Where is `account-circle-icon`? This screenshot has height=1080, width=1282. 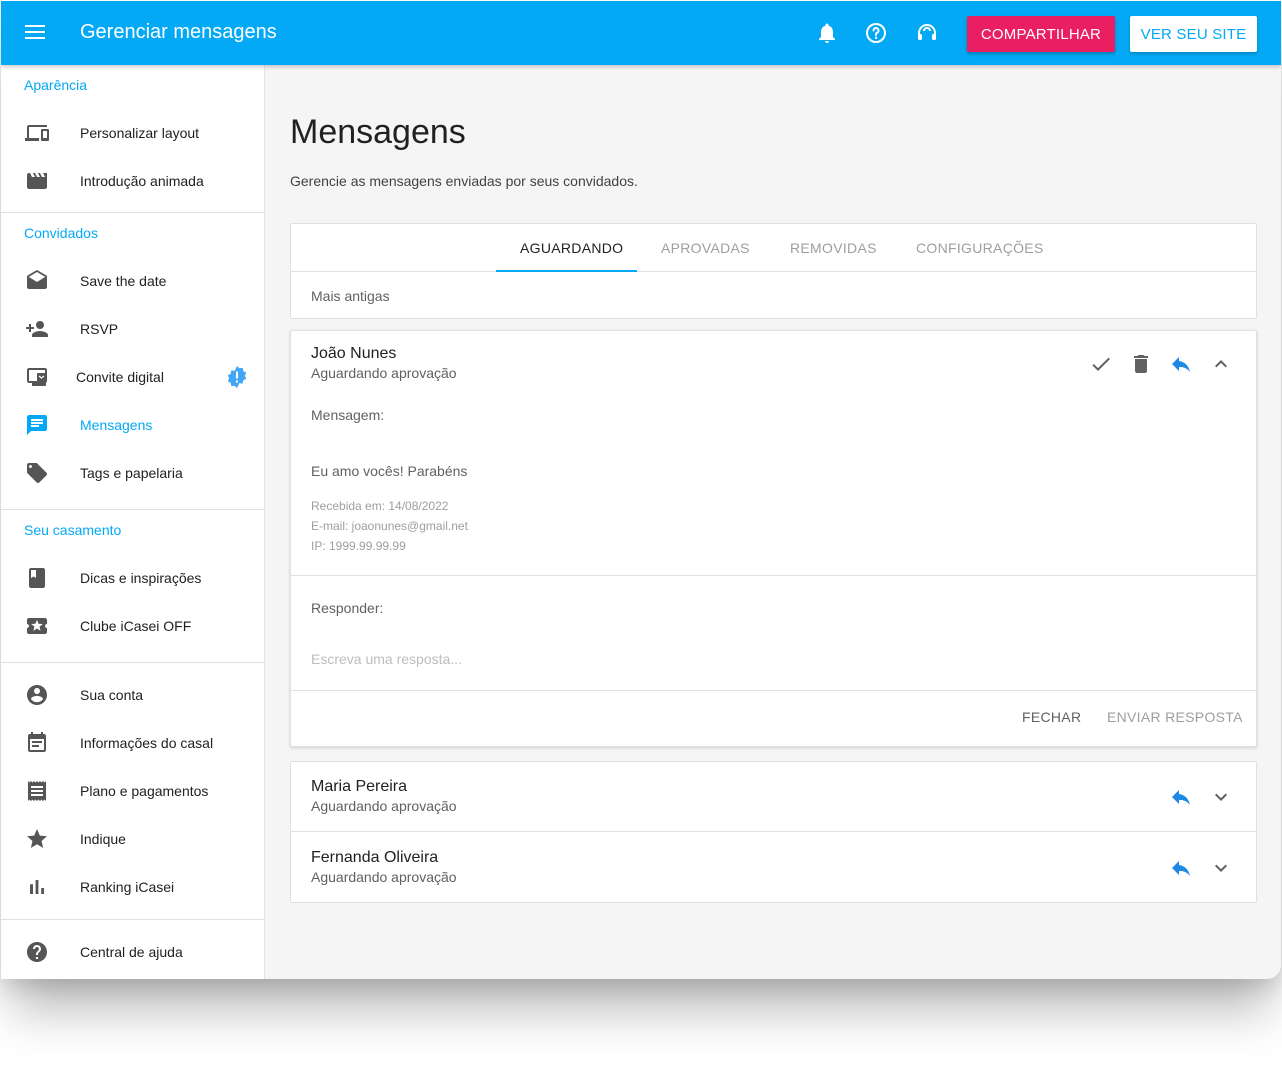
account-circle-icon is located at coordinates (37, 695).